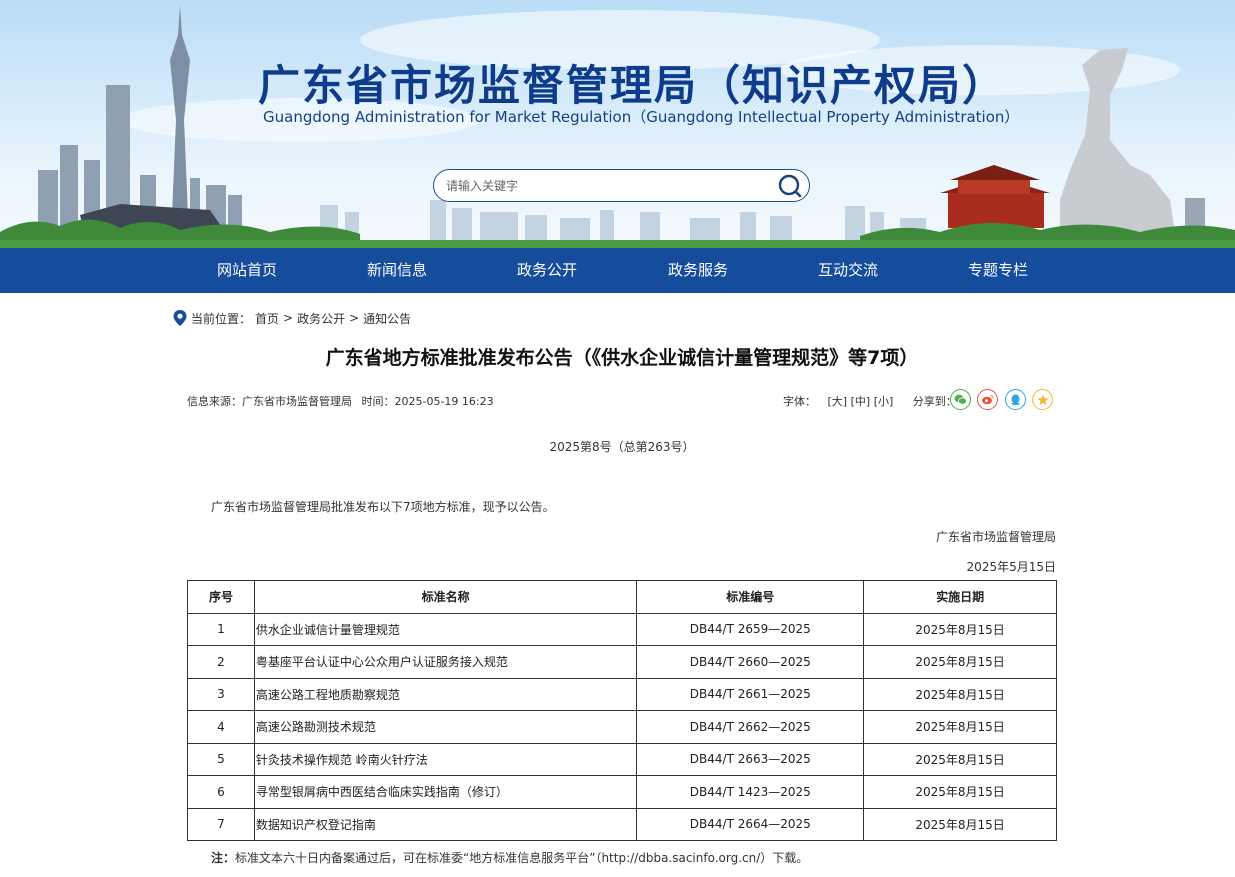 The width and height of the screenshot is (1235, 877). I want to click on search-input, so click(606, 186).